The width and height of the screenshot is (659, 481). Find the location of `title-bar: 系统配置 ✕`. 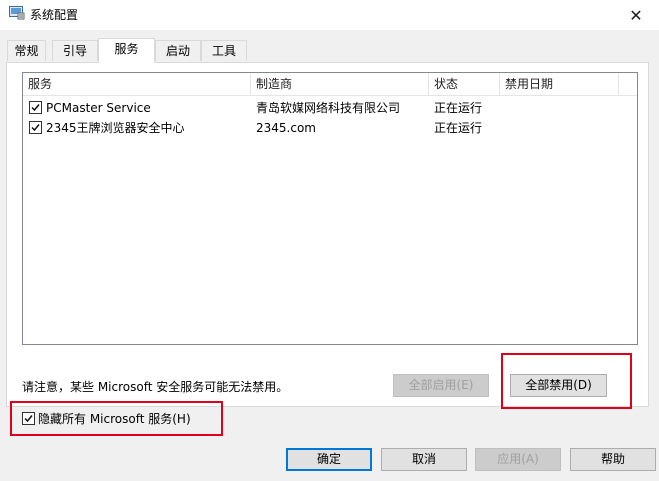

title-bar: 系统配置 ✕ is located at coordinates (329, 15).